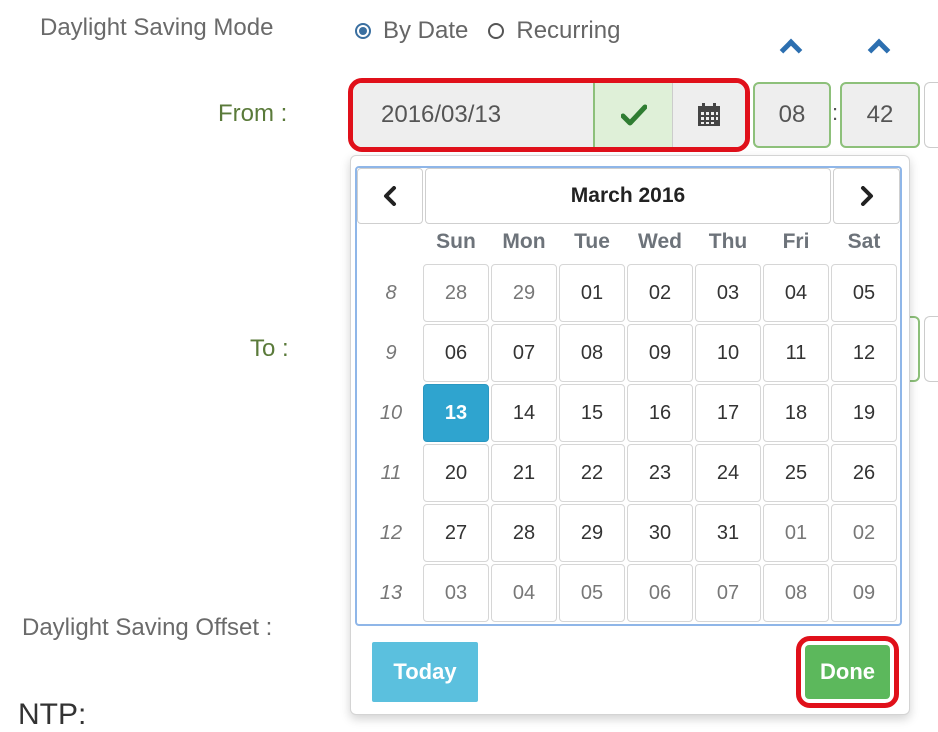  What do you see at coordinates (456, 413) in the screenshot?
I see `calendar-day: 13` at bounding box center [456, 413].